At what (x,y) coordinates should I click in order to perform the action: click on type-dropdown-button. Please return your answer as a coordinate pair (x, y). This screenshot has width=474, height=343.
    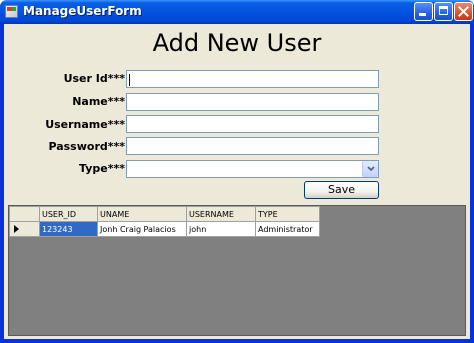
    Looking at the image, I should click on (370, 169).